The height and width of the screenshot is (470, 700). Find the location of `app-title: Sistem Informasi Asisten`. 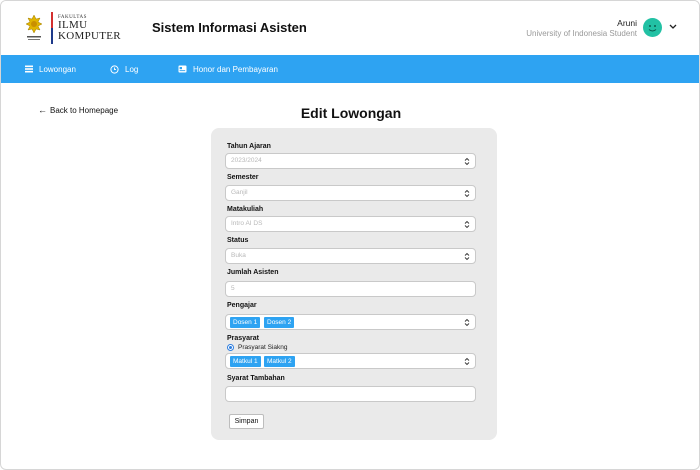

app-title: Sistem Informasi Asisten is located at coordinates (229, 27).